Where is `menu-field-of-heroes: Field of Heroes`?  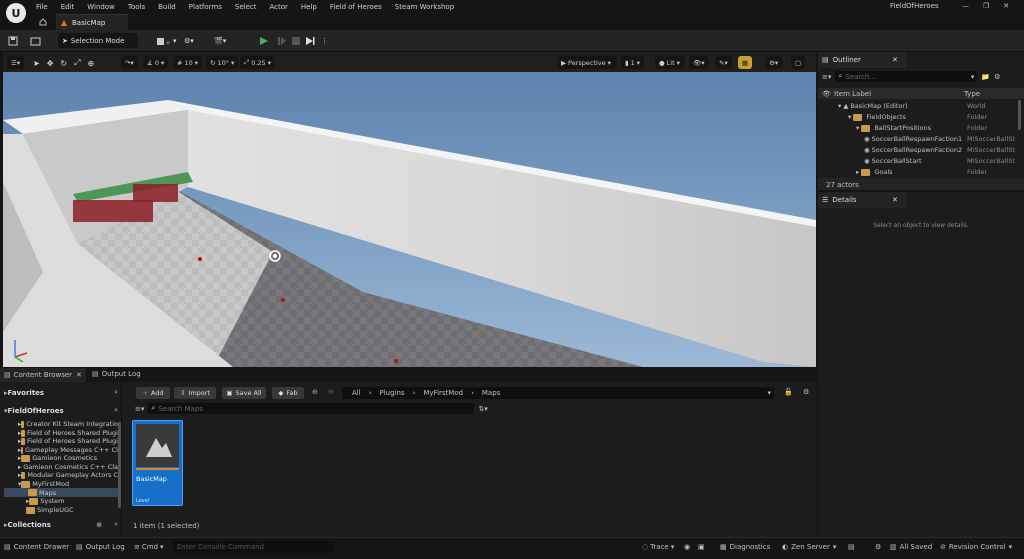
menu-field-of-heroes: Field of Heroes is located at coordinates (356, 7).